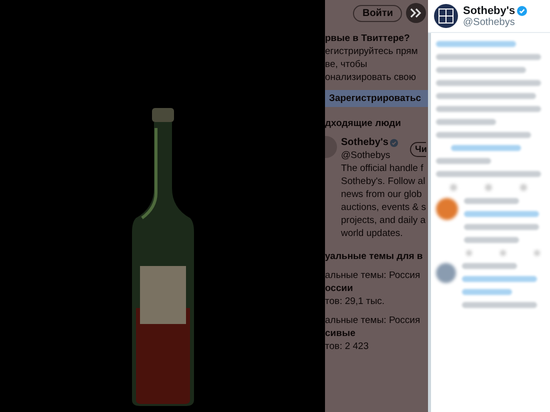  What do you see at coordinates (372, 51) in the screenshot?
I see `text-line: егистрируйтесь прям` at bounding box center [372, 51].